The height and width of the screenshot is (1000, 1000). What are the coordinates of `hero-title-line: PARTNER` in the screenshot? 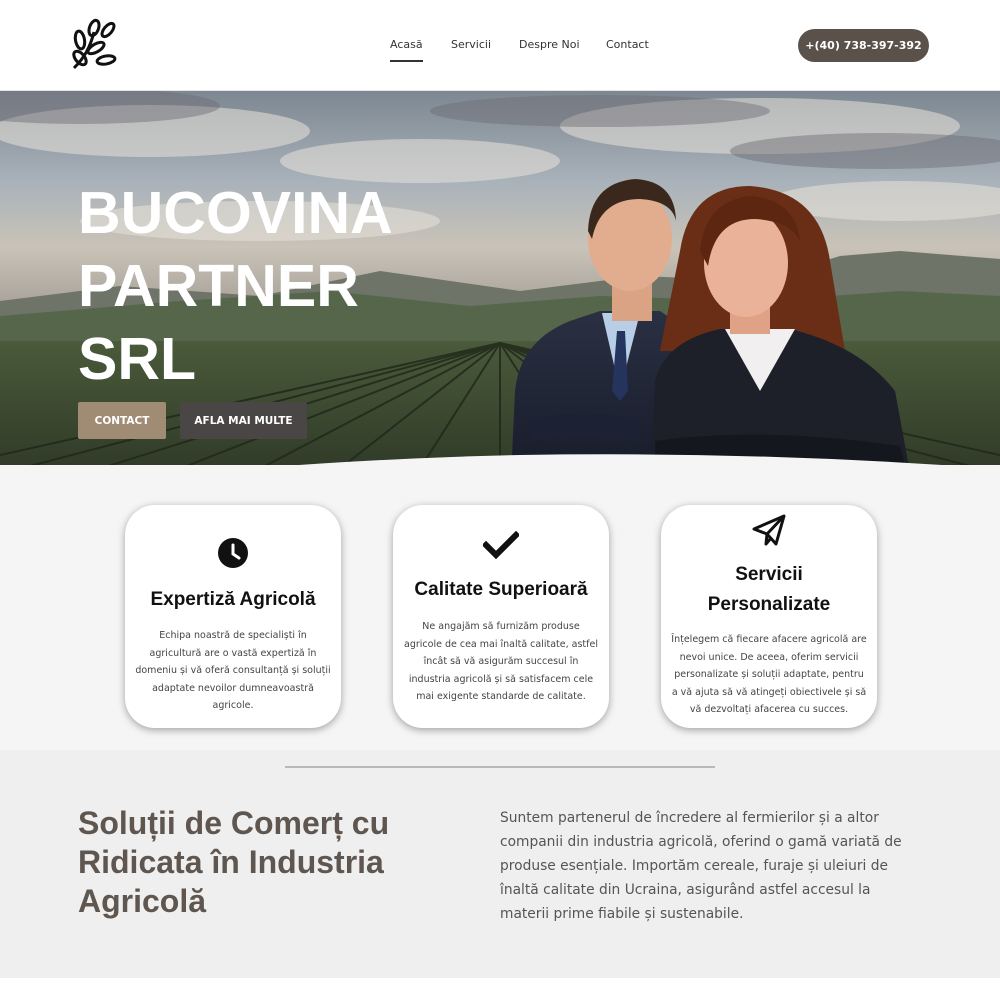 It's located at (218, 286).